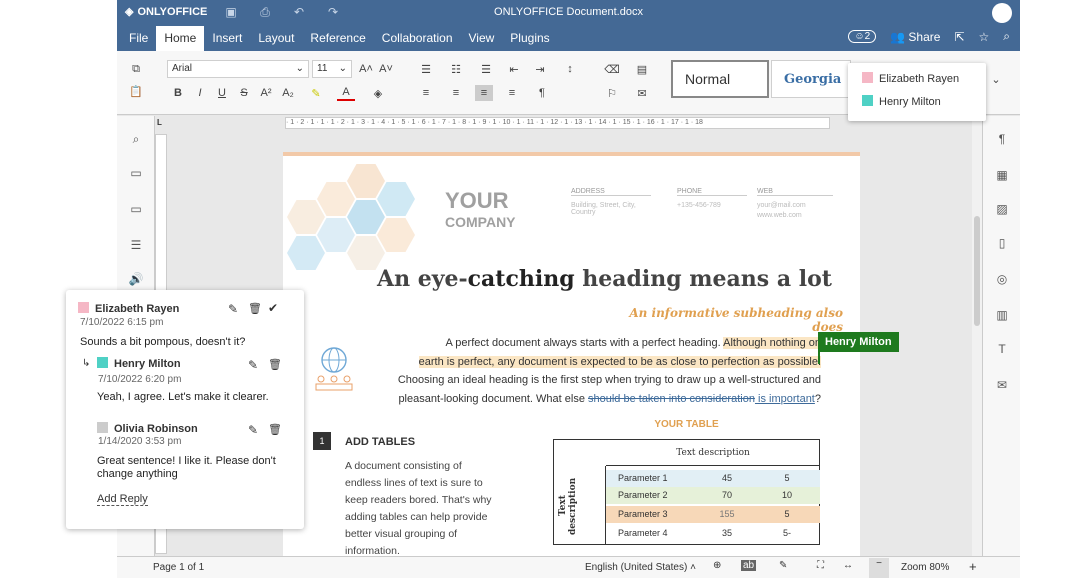 The height and width of the screenshot is (578, 1084). I want to click on tab-file: File, so click(138, 38).